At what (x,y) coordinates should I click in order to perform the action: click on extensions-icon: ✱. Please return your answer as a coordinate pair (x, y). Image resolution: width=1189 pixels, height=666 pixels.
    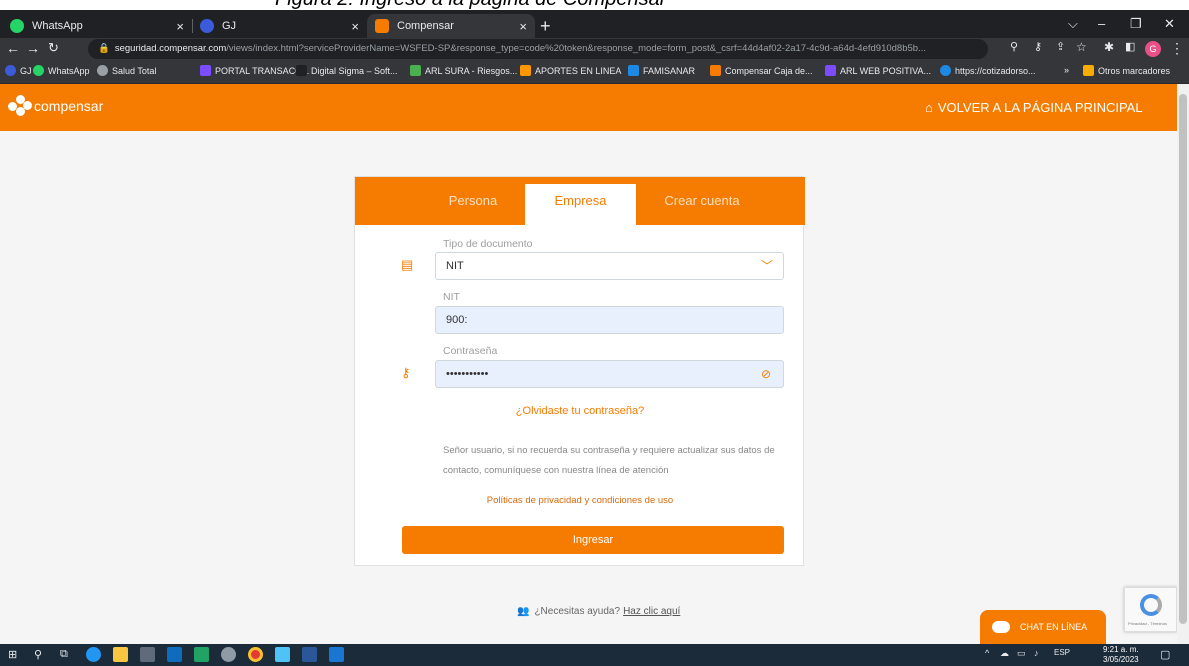
    Looking at the image, I should click on (1109, 47).